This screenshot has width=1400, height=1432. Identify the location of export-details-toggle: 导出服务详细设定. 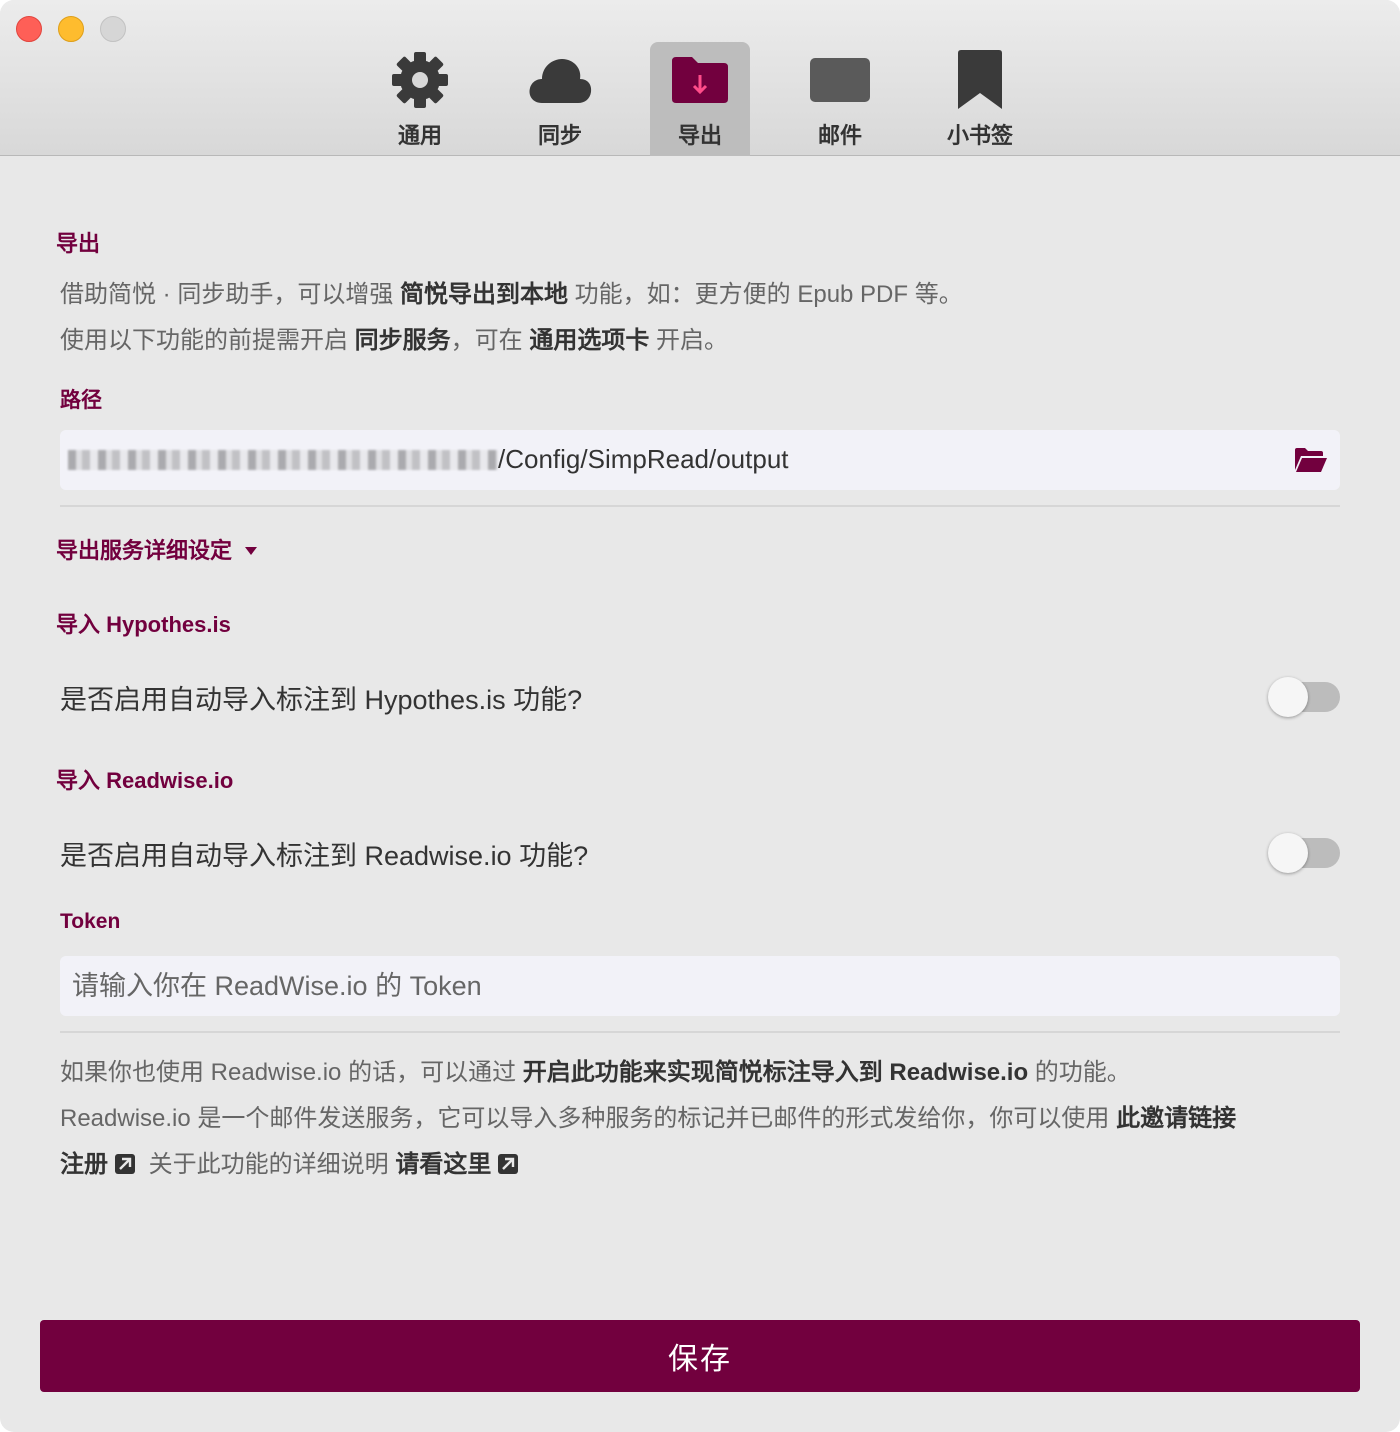
(157, 549).